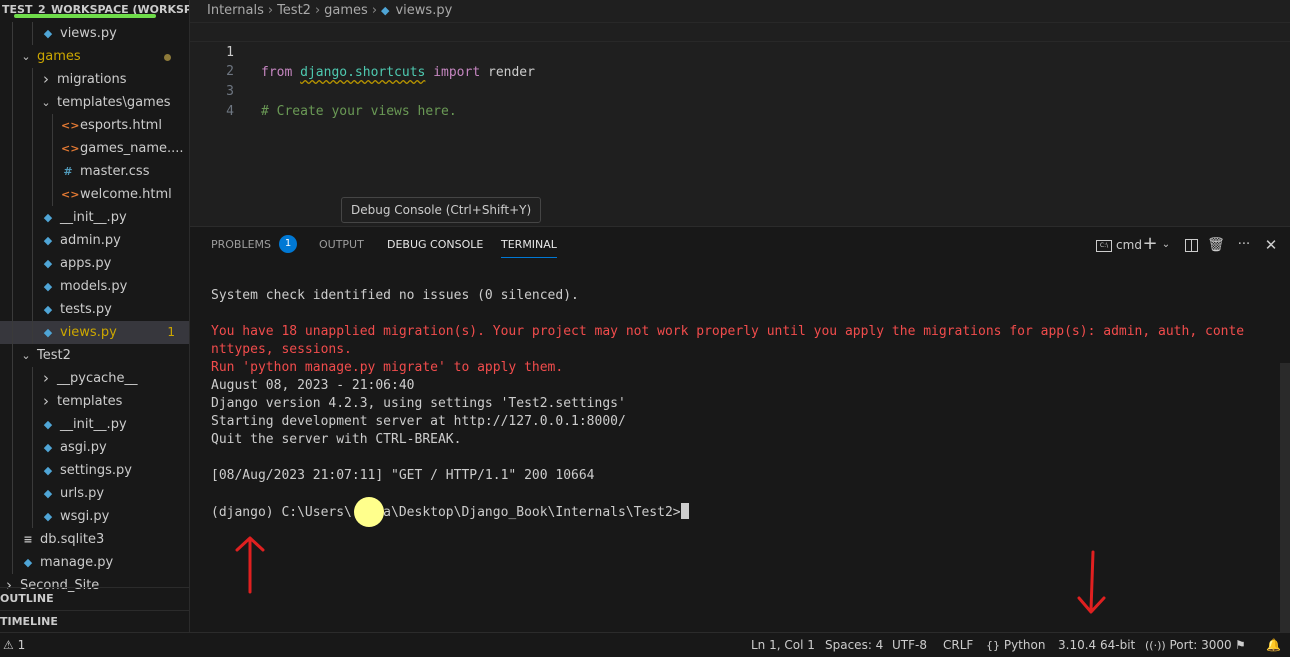  I want to click on port-label: Port: 3000, so click(1200, 645).